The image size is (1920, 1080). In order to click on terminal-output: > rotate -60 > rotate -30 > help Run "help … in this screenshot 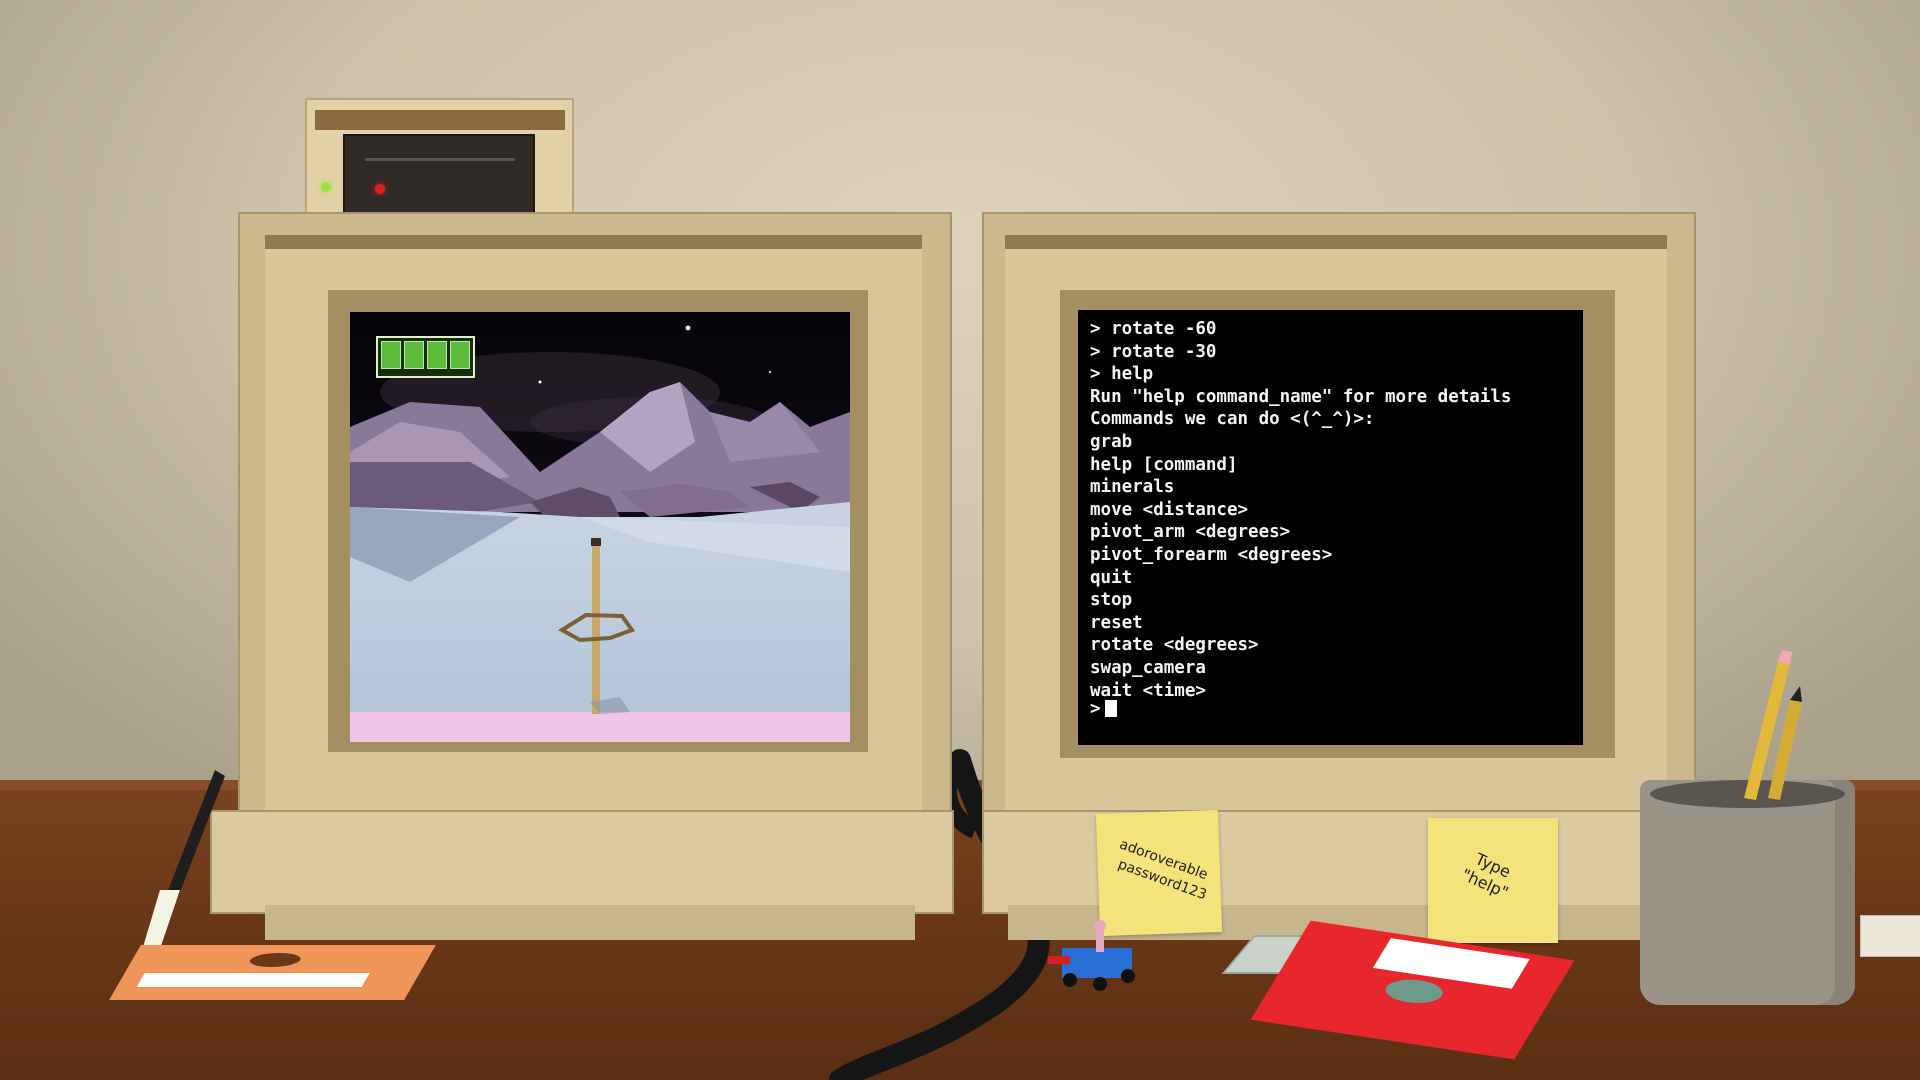, I will do `click(1300, 510)`.